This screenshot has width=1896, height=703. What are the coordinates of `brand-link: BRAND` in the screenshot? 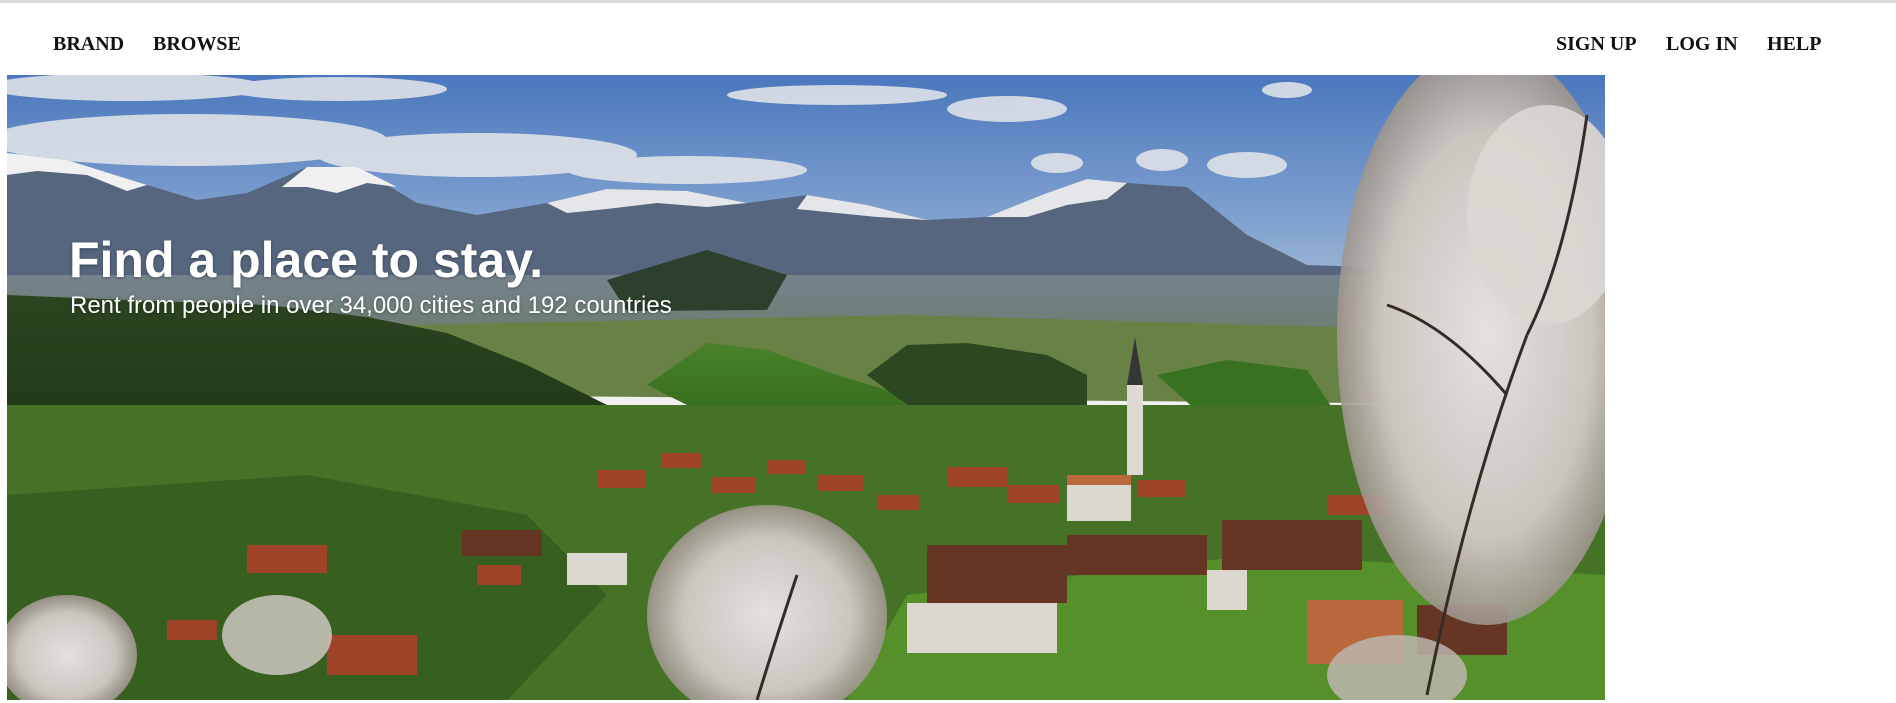 It's located at (88, 44).